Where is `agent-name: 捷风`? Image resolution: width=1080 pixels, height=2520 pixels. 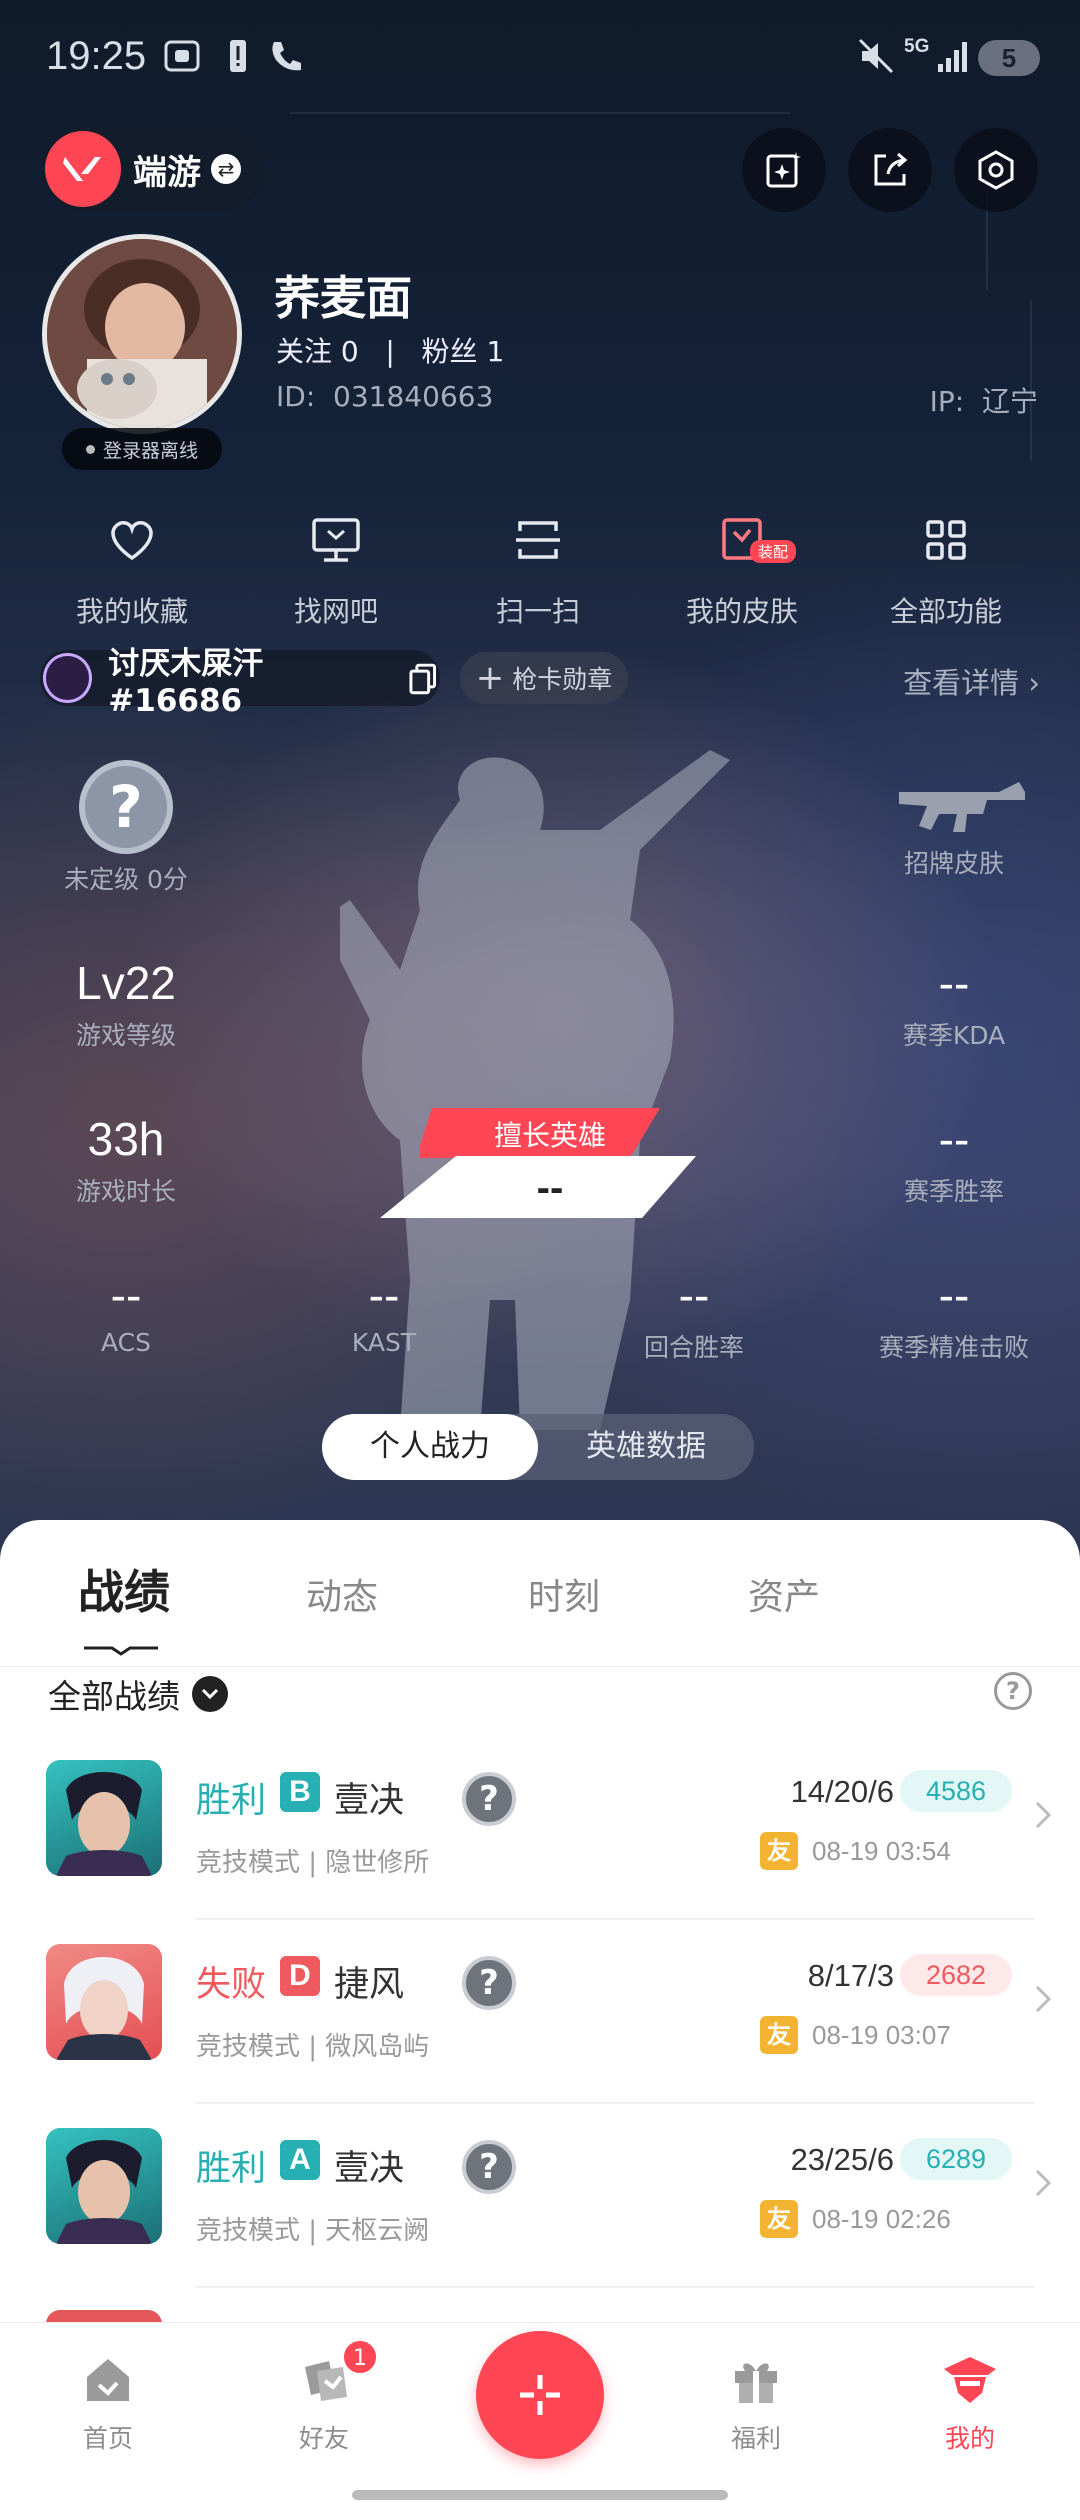
agent-name: 捷风 is located at coordinates (369, 1985).